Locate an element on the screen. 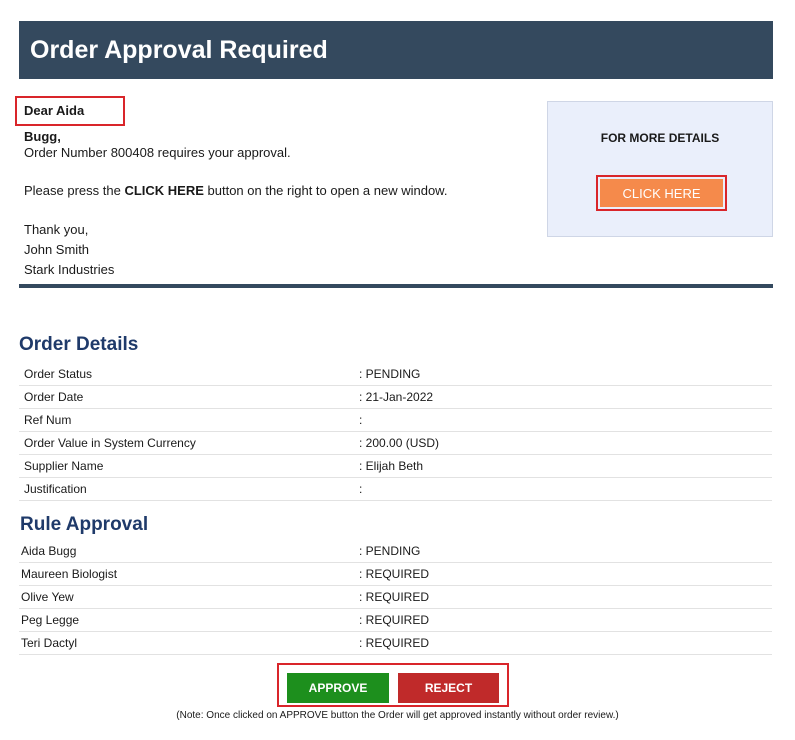  approve-button: APPROVE is located at coordinates (338, 688).